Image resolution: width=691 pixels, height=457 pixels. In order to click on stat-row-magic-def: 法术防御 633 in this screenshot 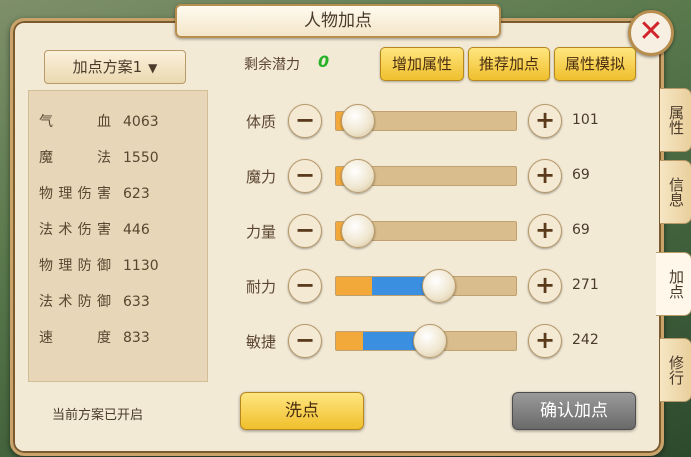, I will do `click(119, 301)`.